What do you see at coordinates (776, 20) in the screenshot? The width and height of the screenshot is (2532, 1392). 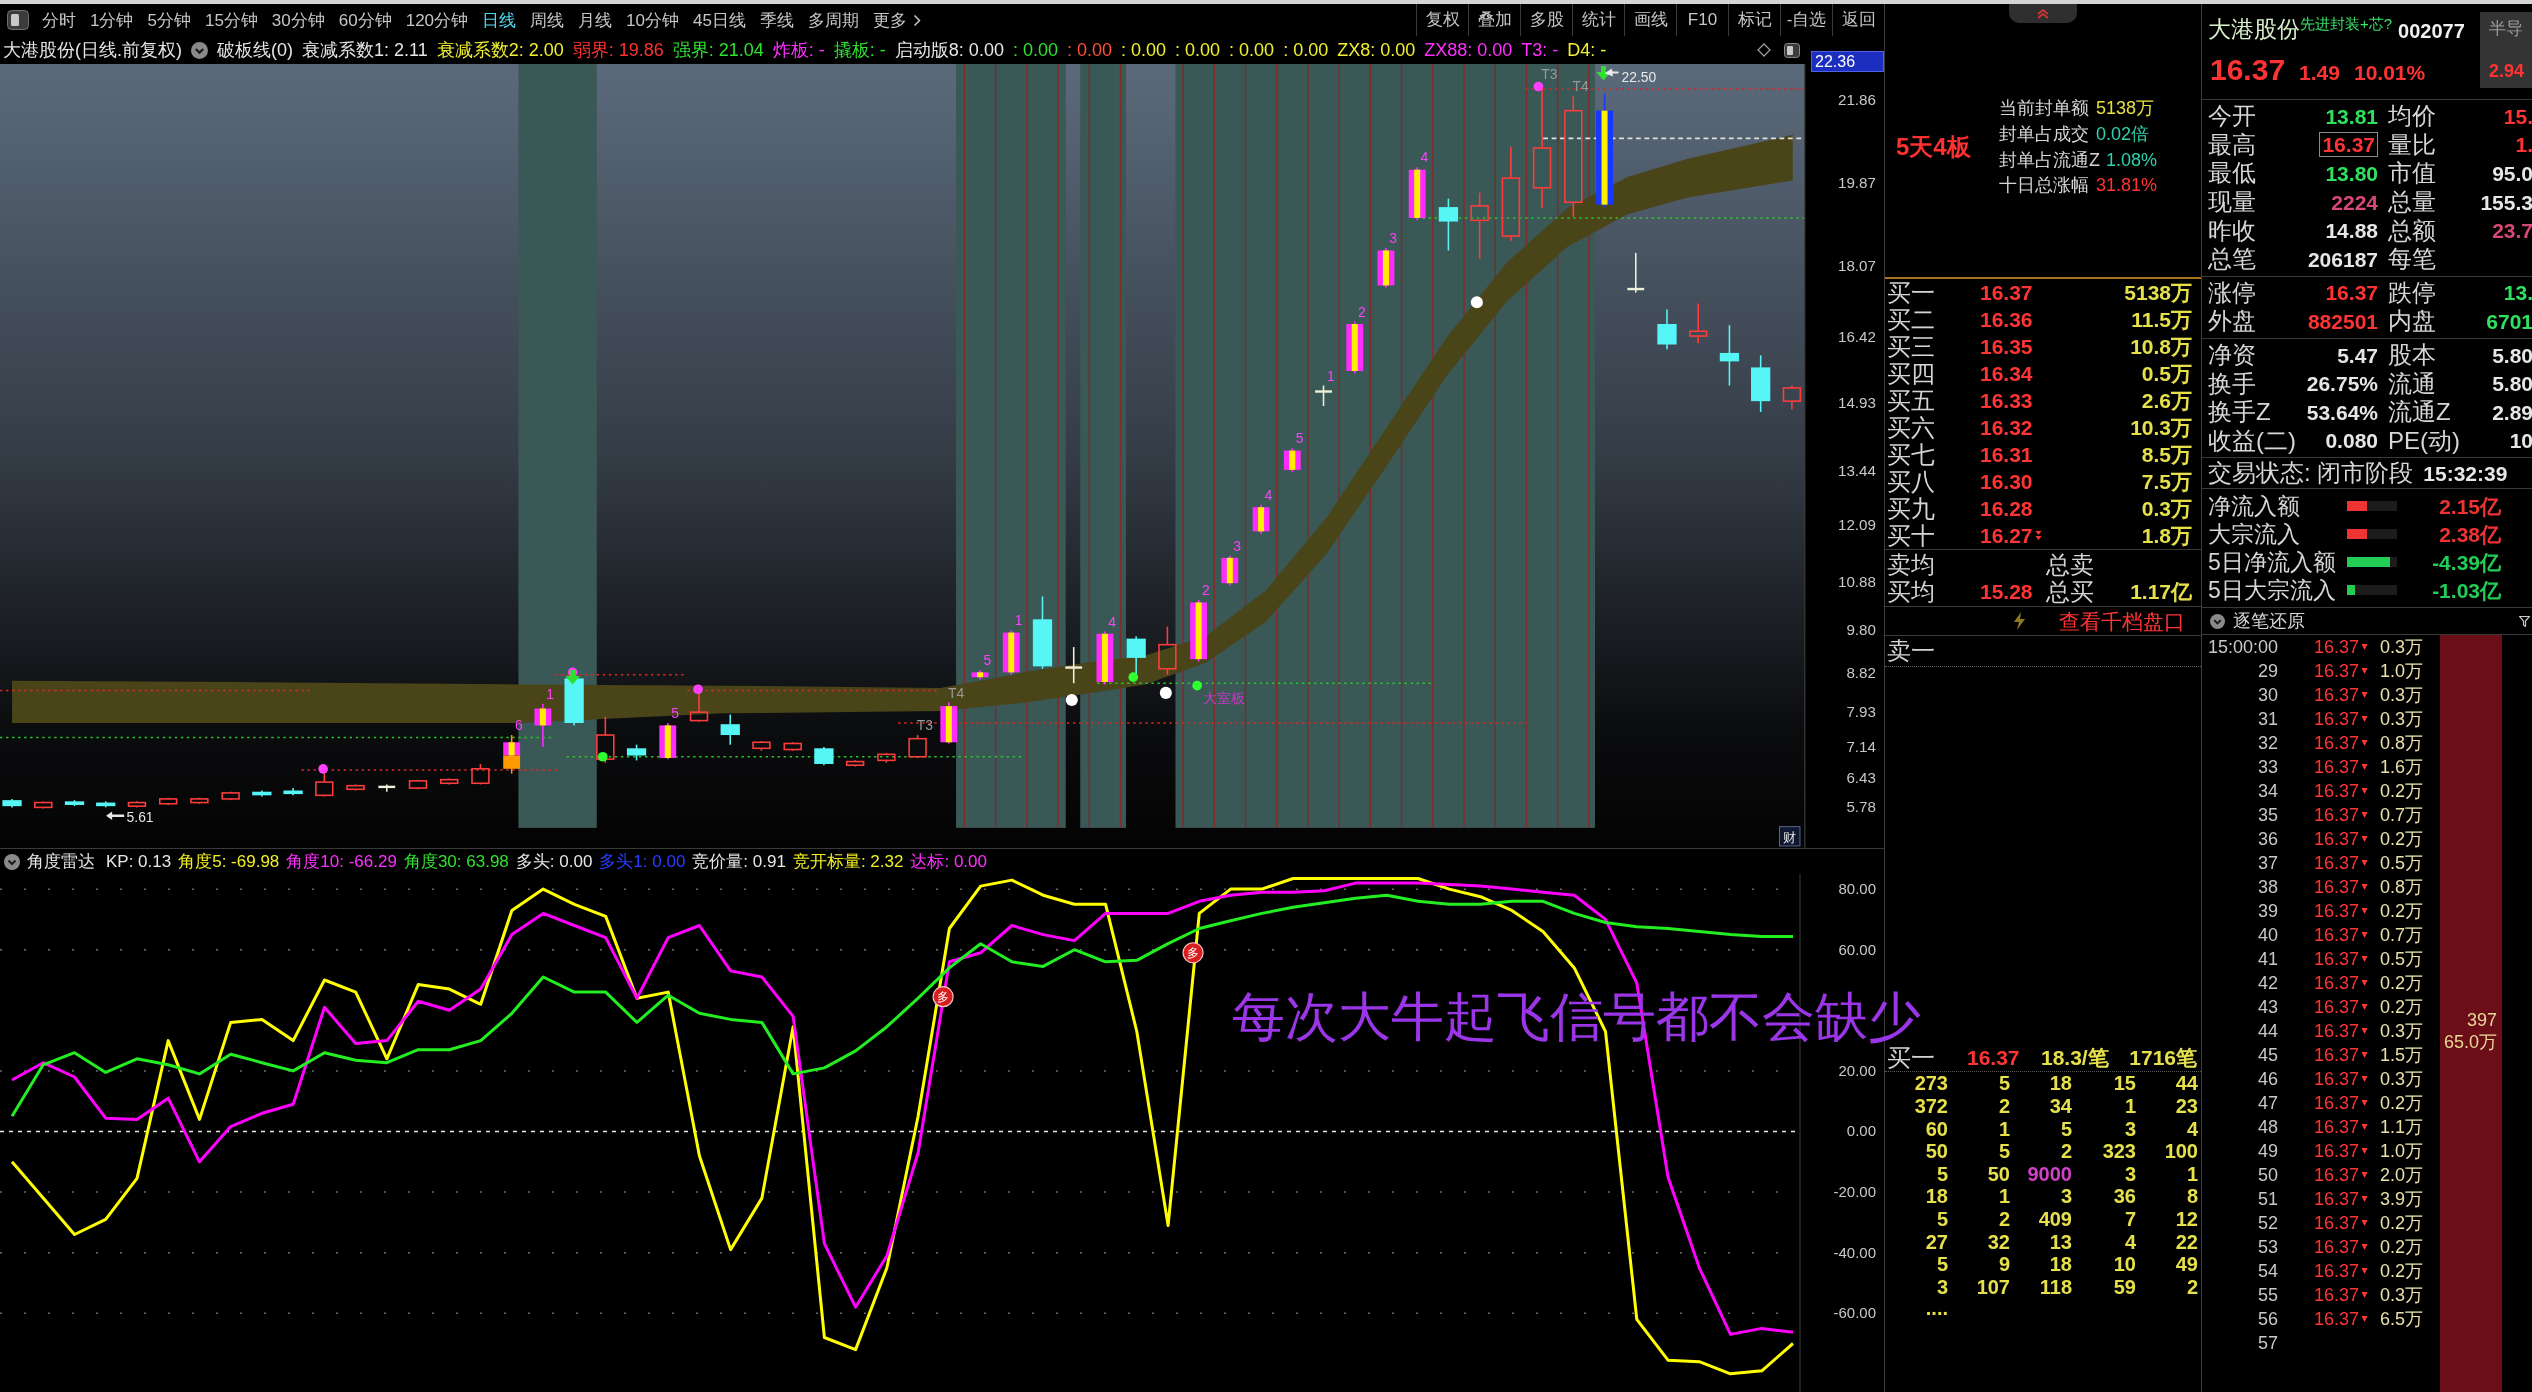 I see `period-tab: 季线` at bounding box center [776, 20].